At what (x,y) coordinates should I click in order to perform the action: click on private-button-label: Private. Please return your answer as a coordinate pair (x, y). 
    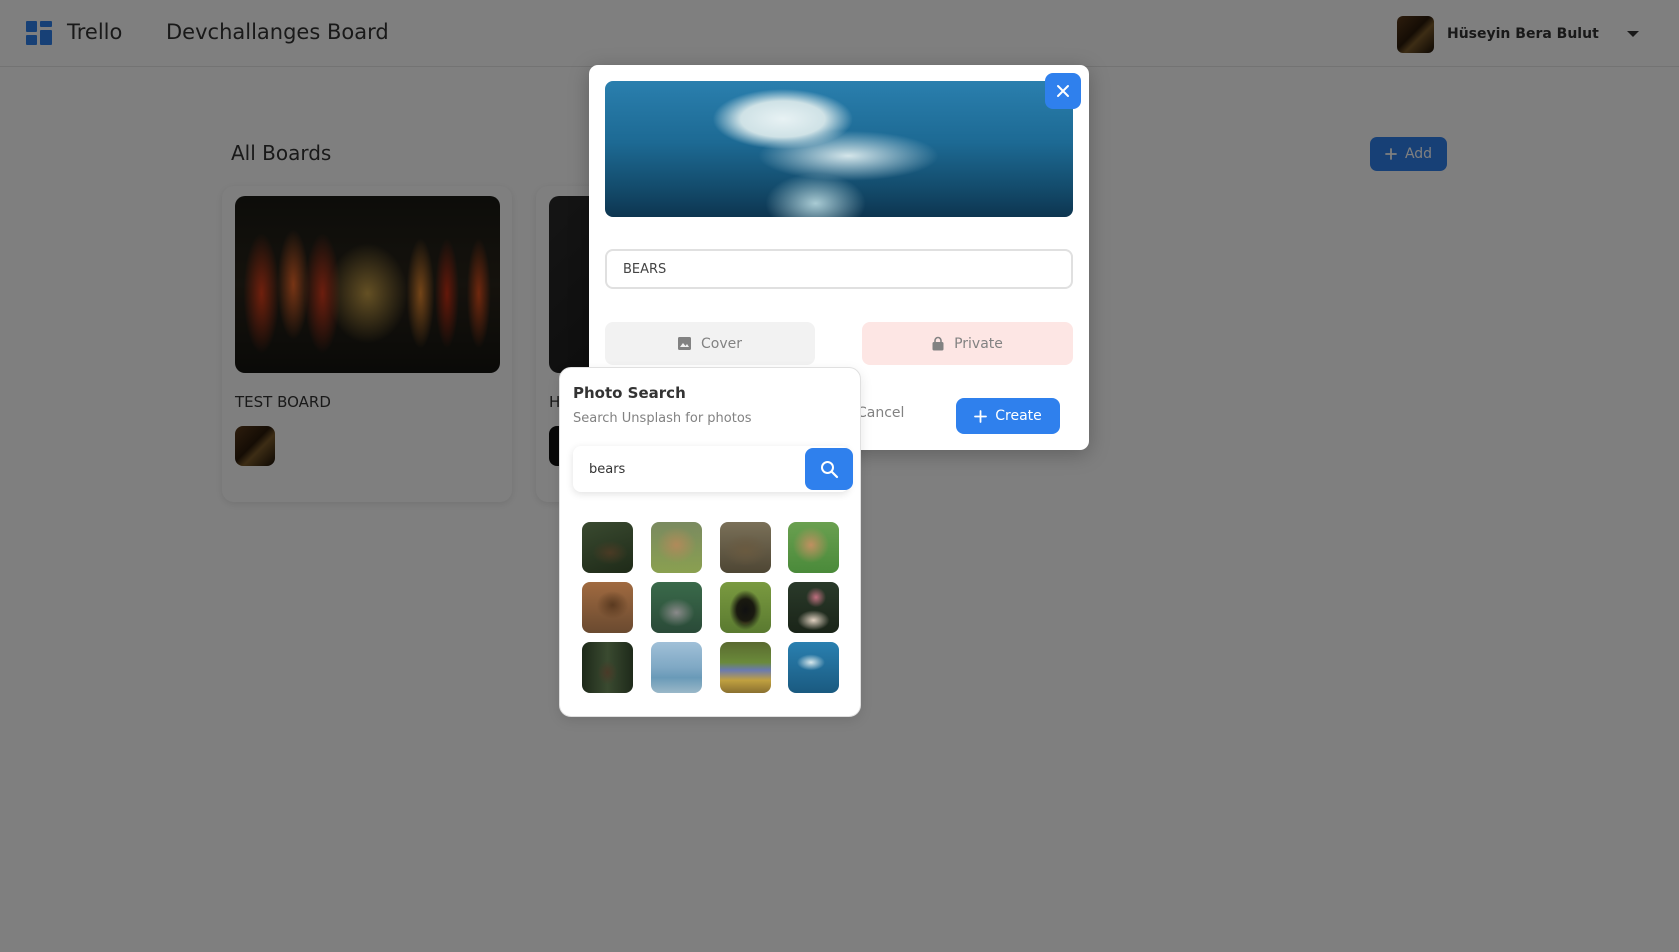
    Looking at the image, I should click on (978, 343).